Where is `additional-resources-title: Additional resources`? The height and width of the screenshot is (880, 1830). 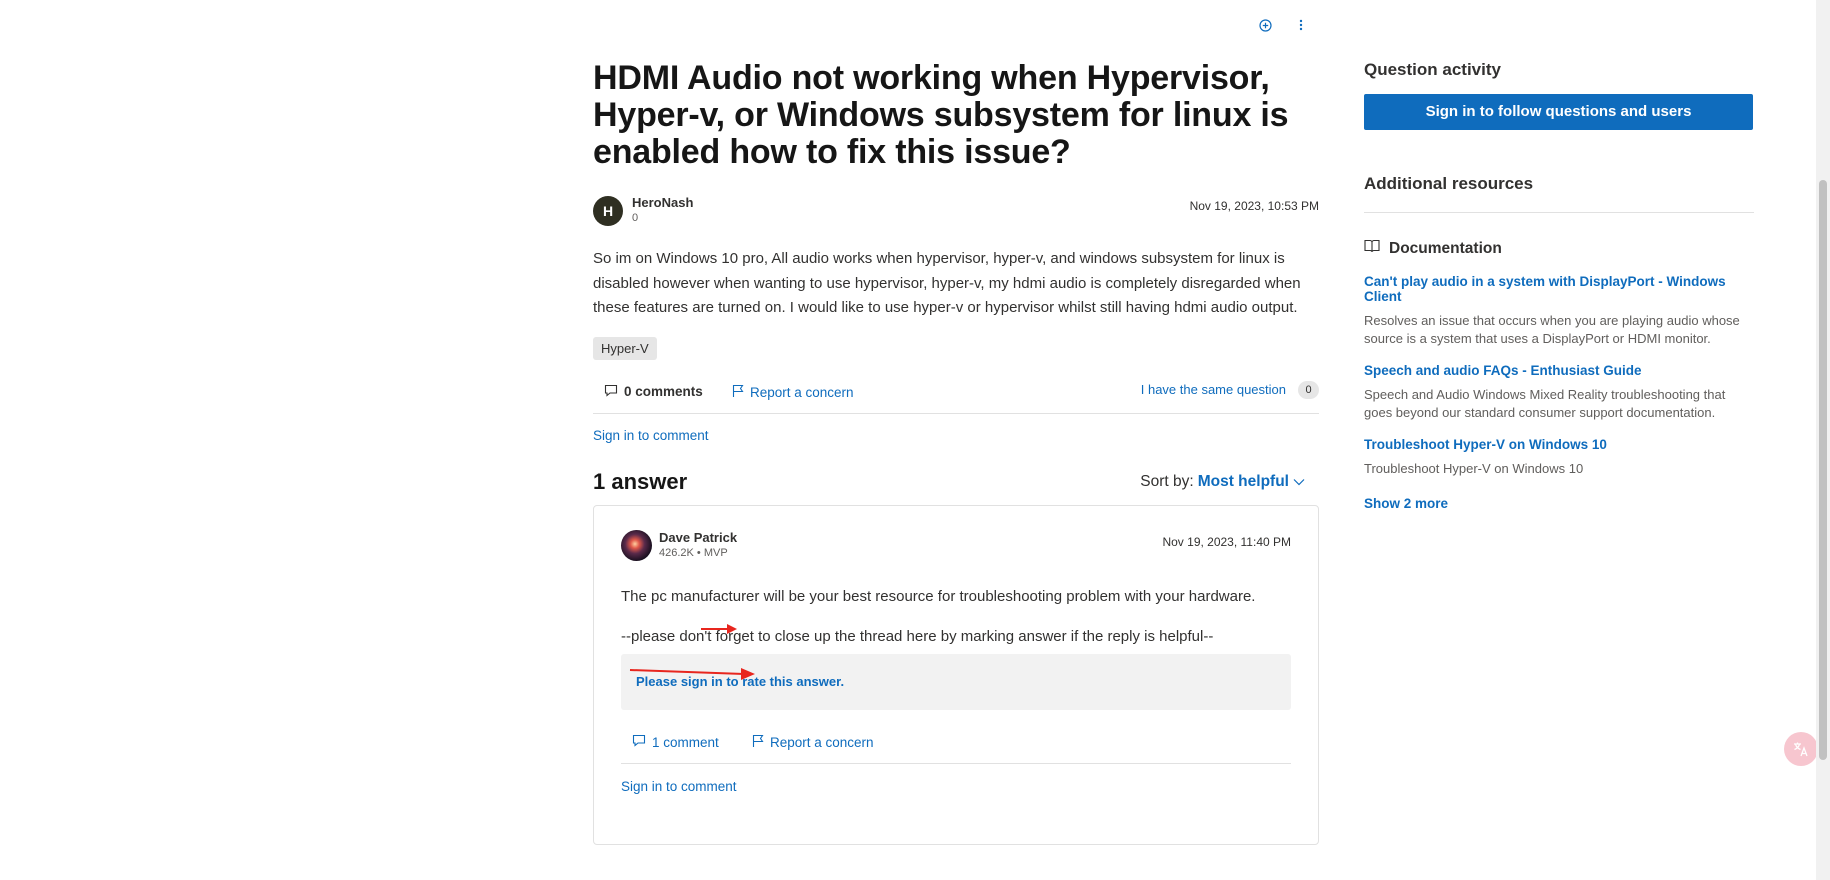 additional-resources-title: Additional resources is located at coordinates (1449, 183).